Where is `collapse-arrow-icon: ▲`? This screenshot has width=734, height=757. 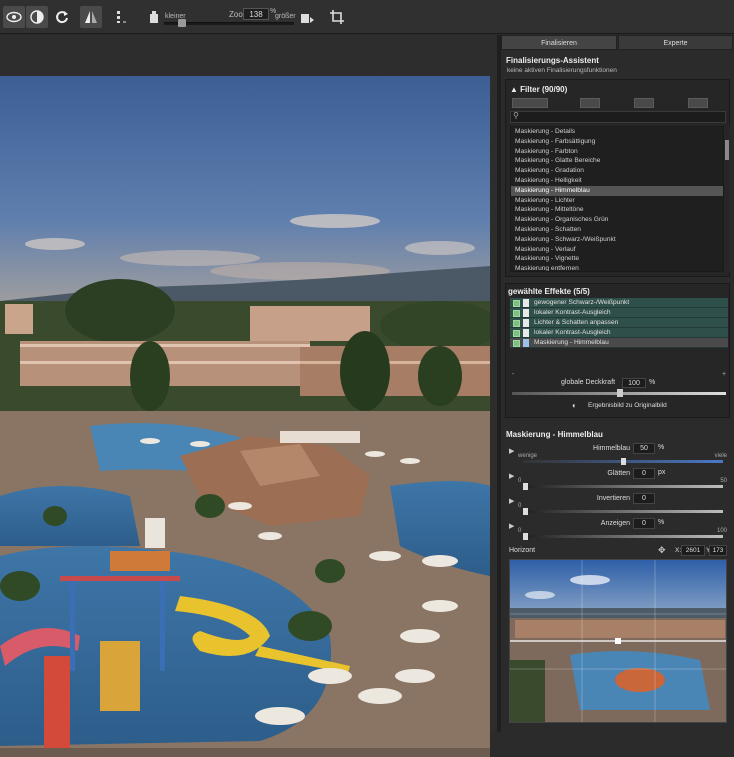
collapse-arrow-icon: ▲ is located at coordinates (514, 89).